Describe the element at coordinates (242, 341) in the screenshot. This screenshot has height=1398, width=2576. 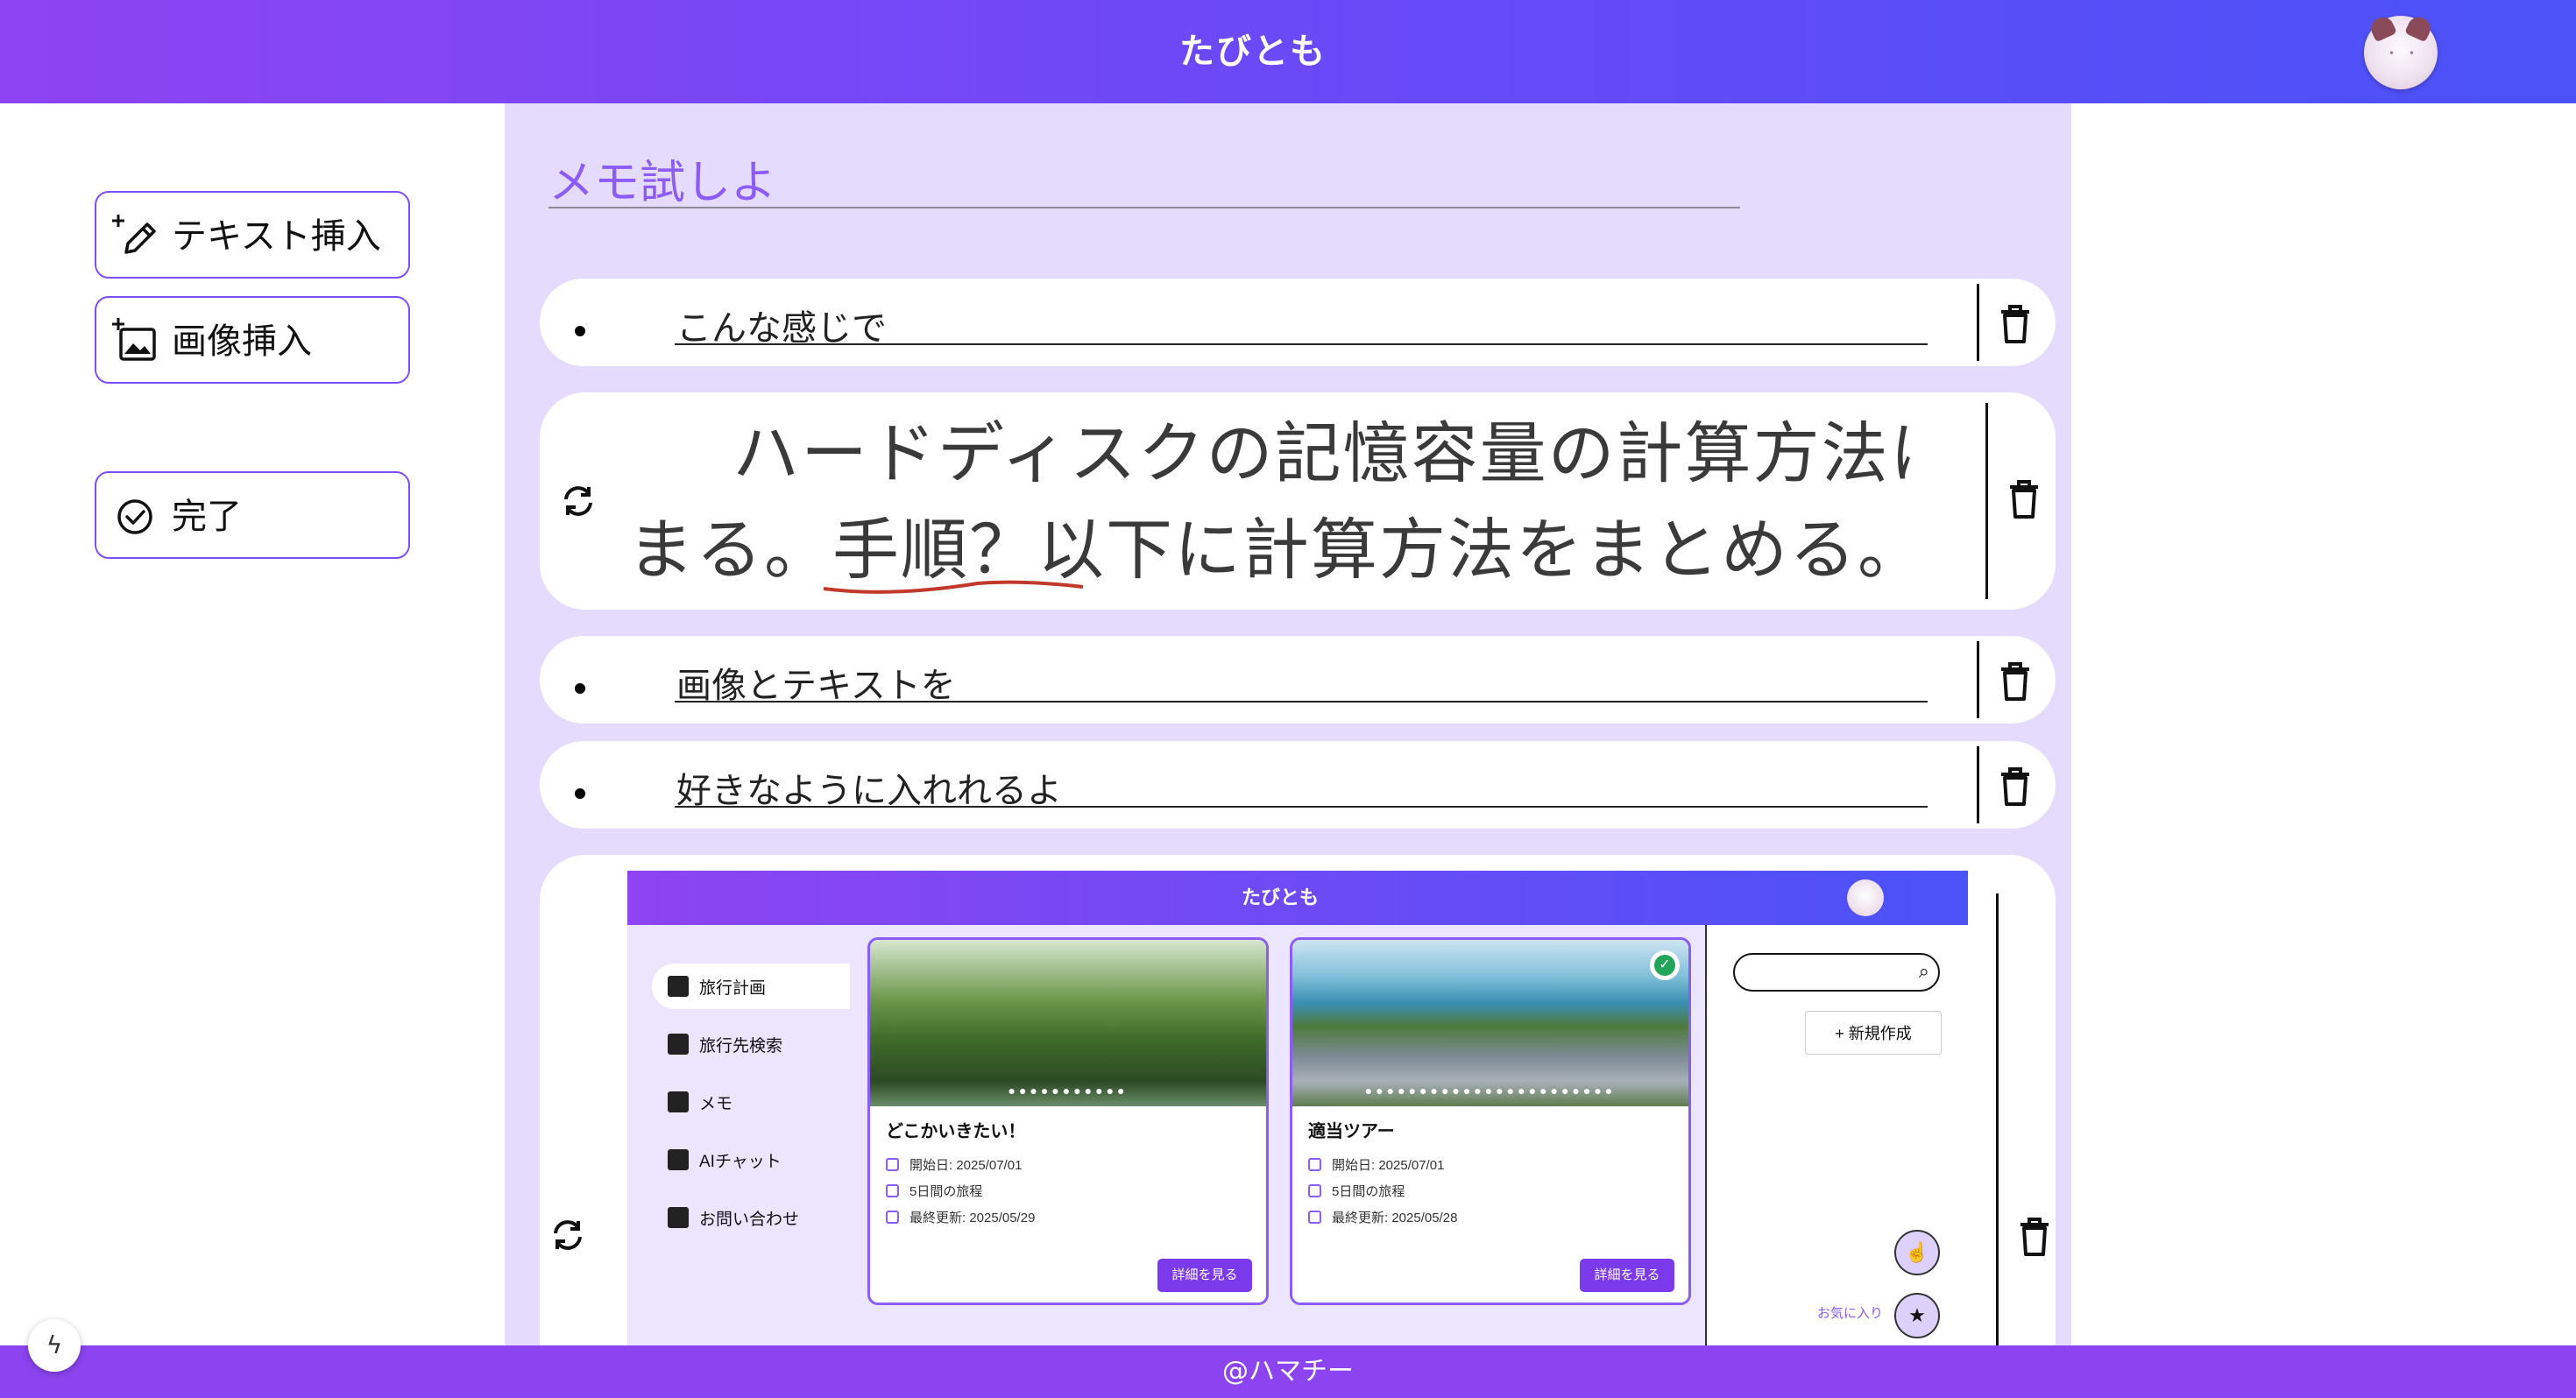
I see `insert-image-label: 画像挿入` at that location.